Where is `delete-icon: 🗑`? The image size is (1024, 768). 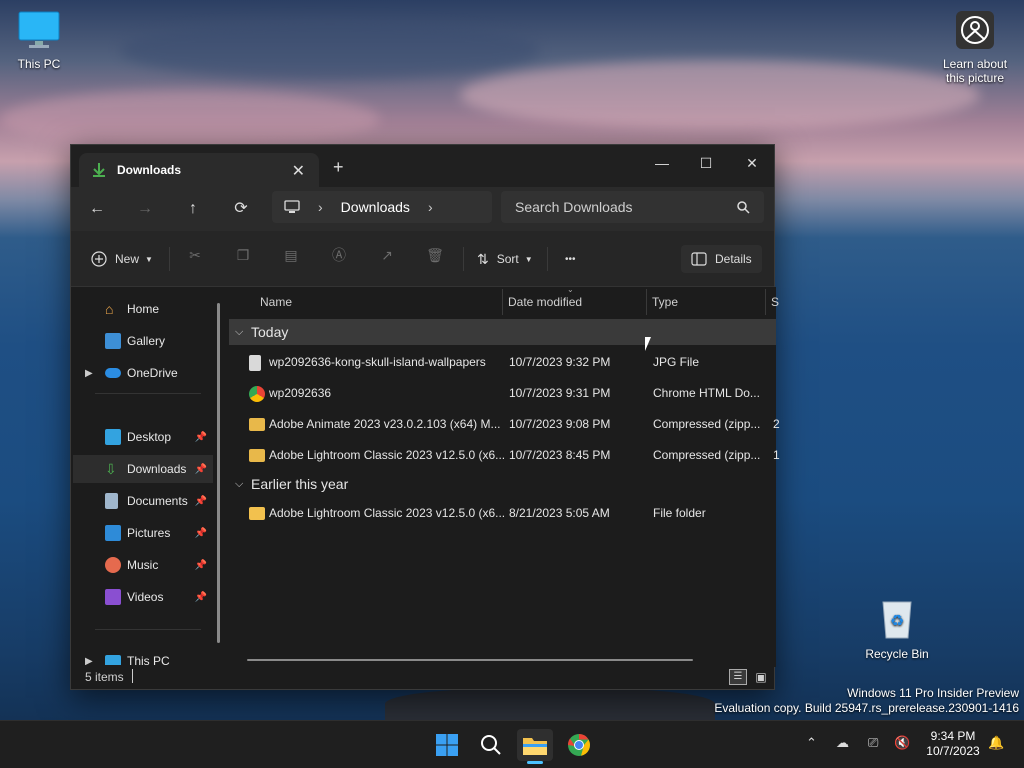
delete-icon: 🗑 is located at coordinates (435, 255).